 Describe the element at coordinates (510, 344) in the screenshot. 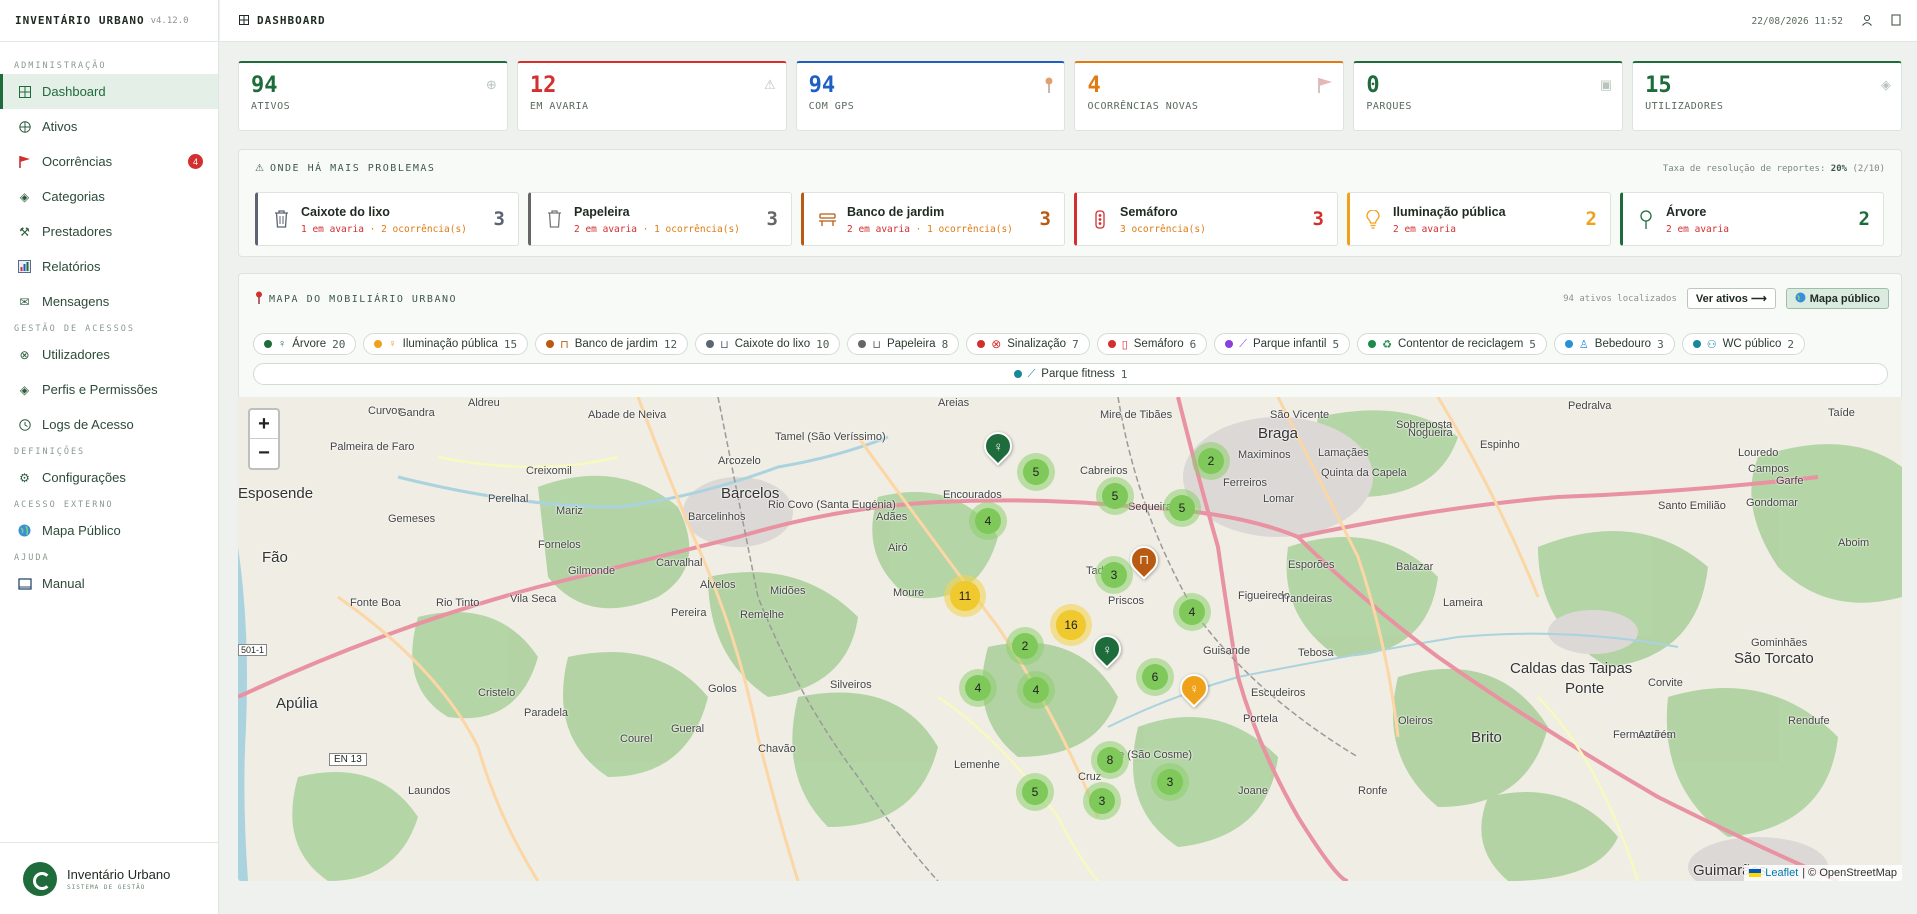

I see `chip-count: 15` at that location.